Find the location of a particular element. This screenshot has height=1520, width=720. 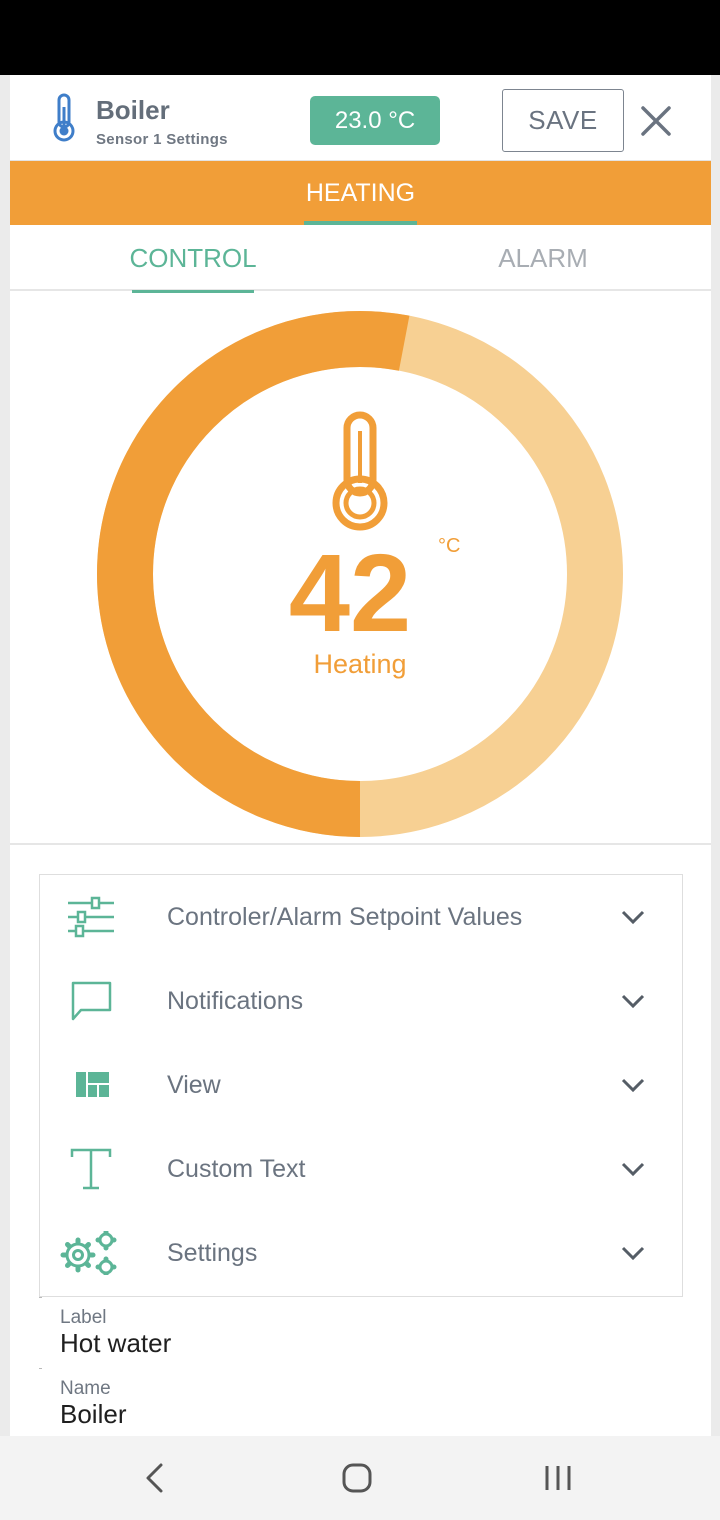

name-field-caption: Name is located at coordinates (85, 1388).